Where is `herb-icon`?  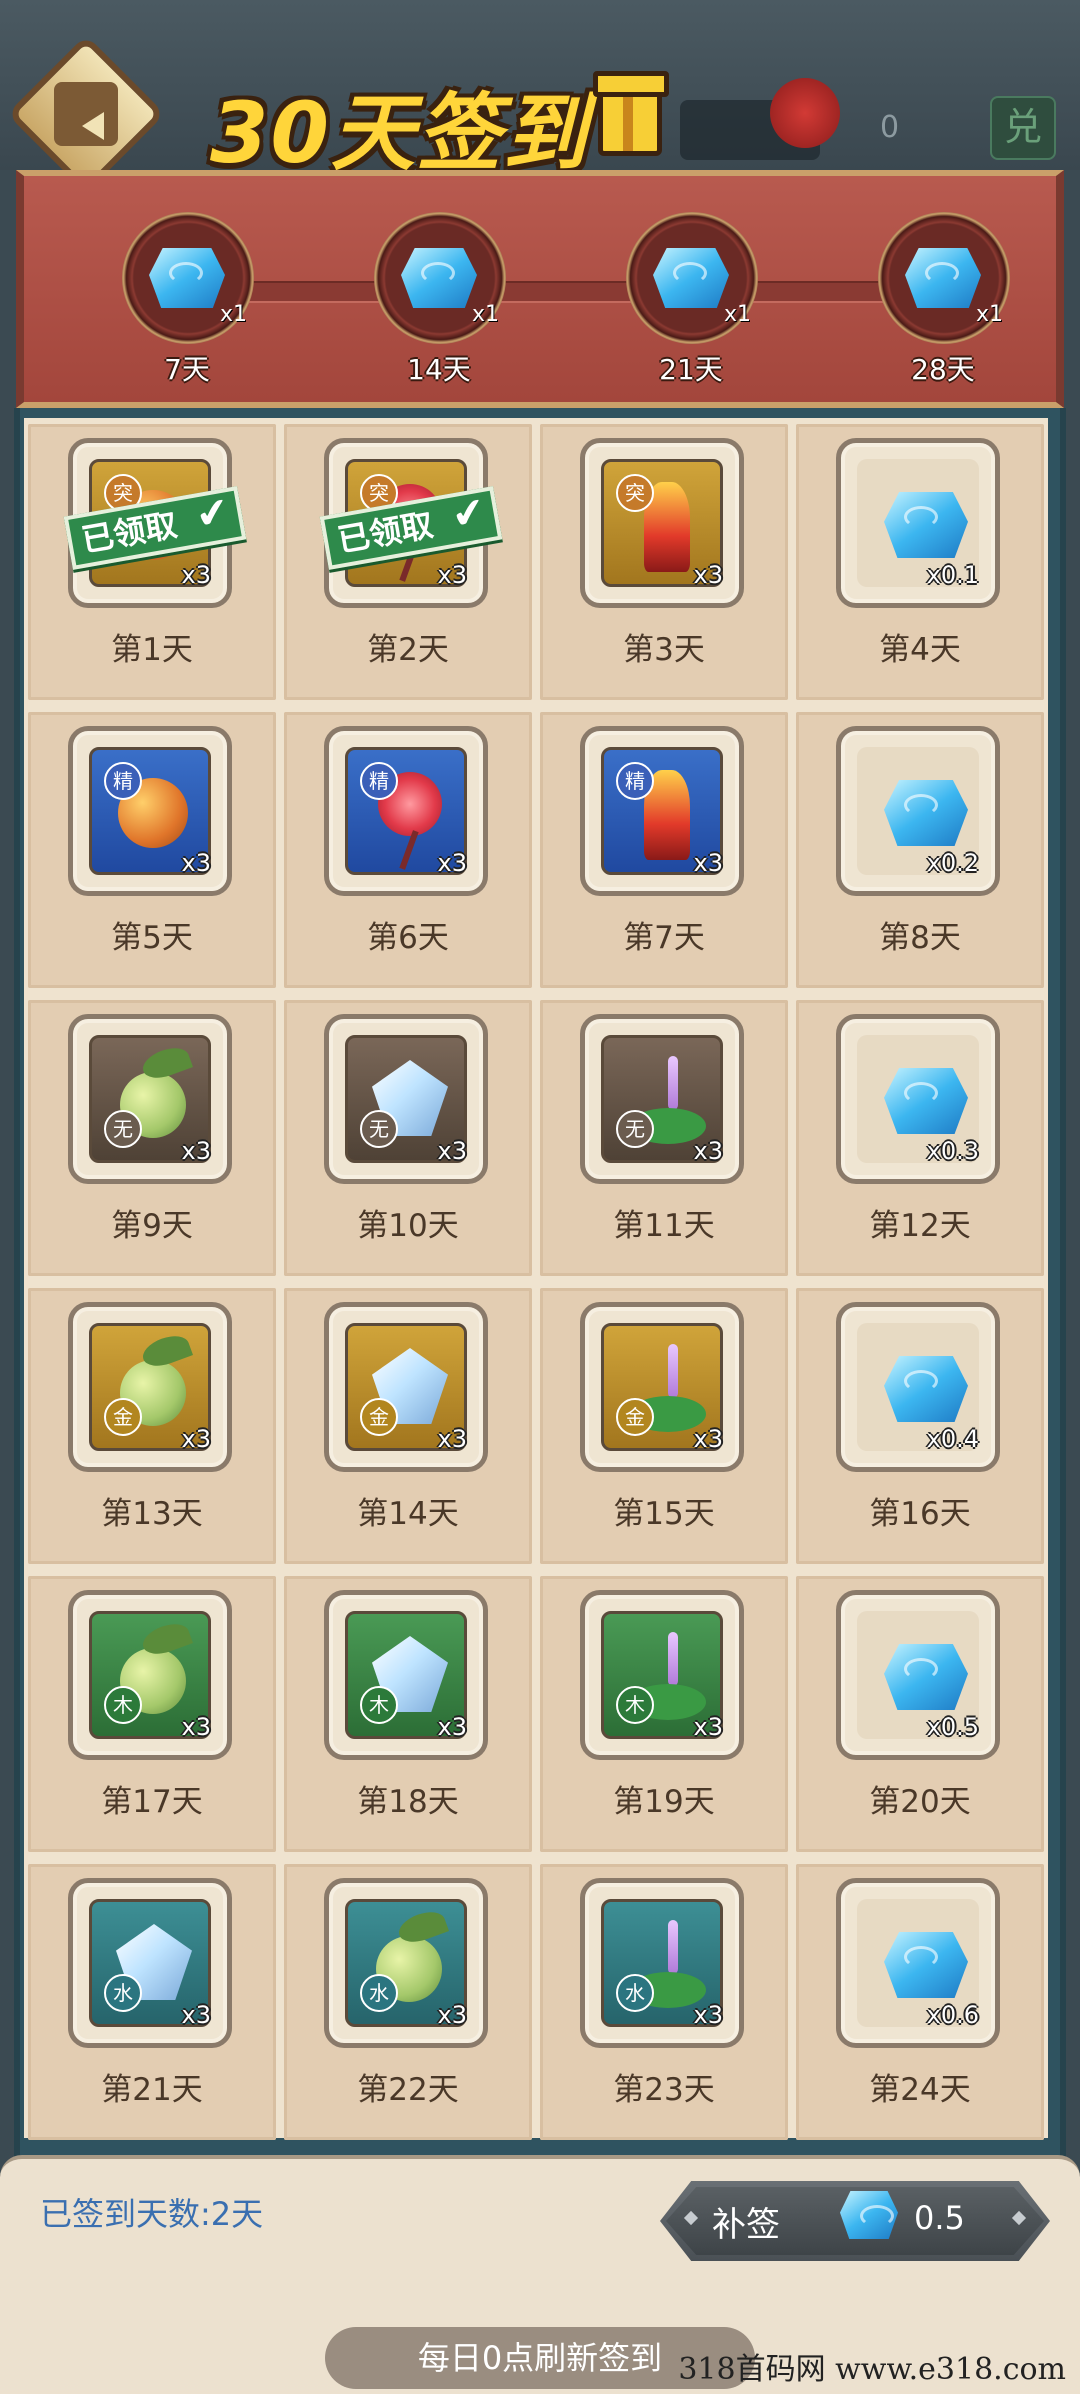 herb-icon is located at coordinates (673, 1371).